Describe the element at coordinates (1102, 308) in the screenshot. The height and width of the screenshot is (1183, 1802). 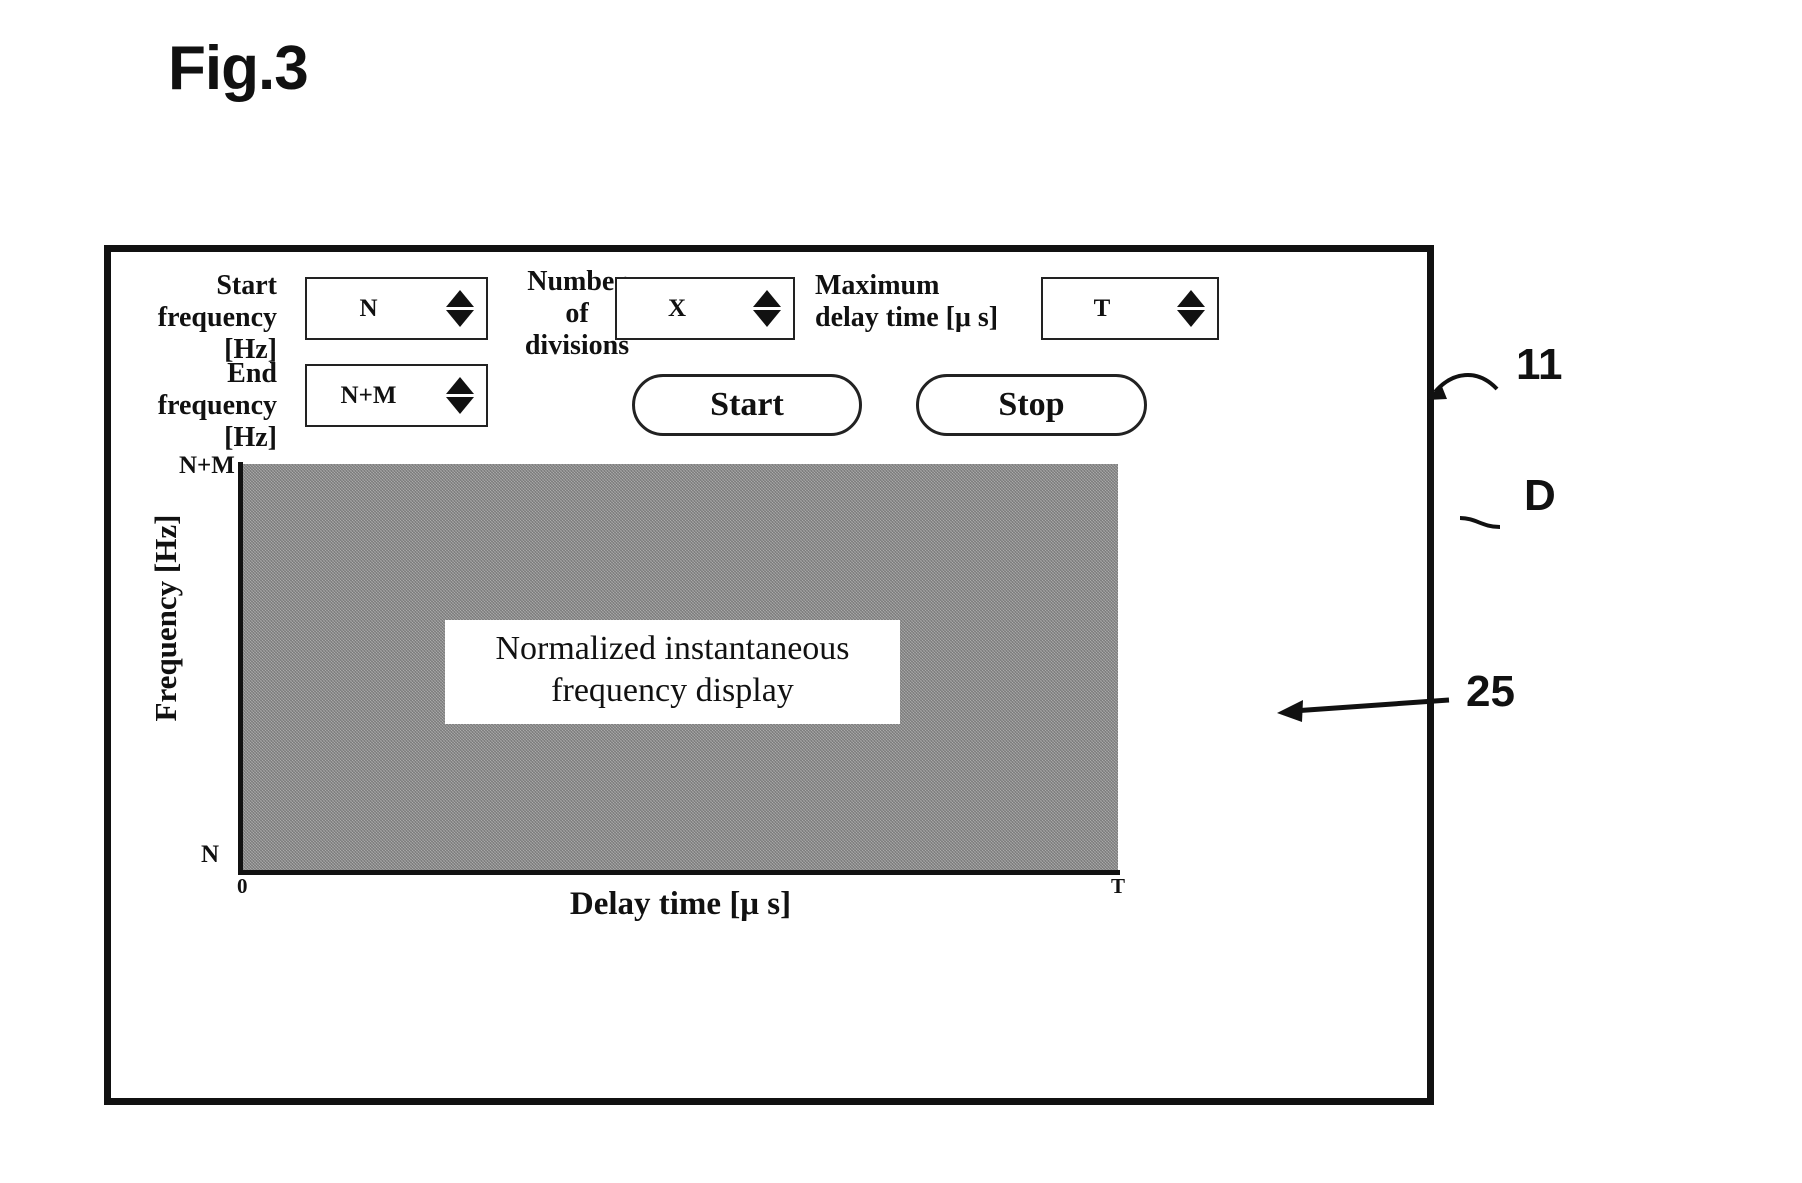
I see `maximum-delay-time-value: T` at that location.